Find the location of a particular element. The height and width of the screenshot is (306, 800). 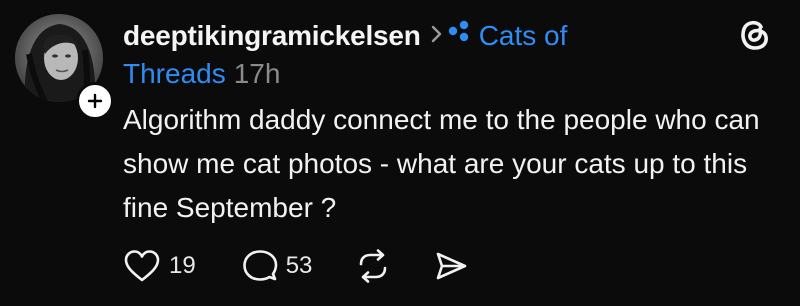

comment-bubble-icon is located at coordinates (260, 265).